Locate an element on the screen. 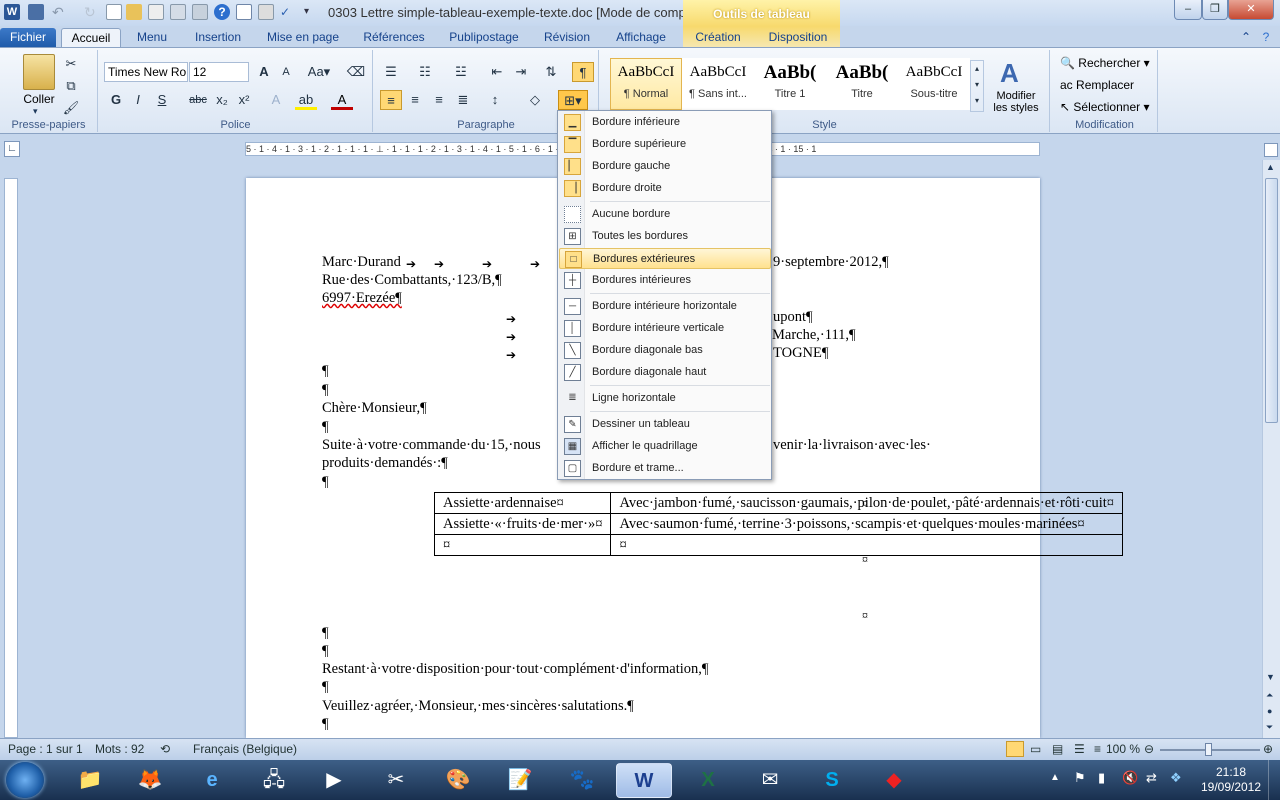 The image size is (1280, 800). menu-item-outside-borders: □ Bordures extérieures is located at coordinates (665, 258).